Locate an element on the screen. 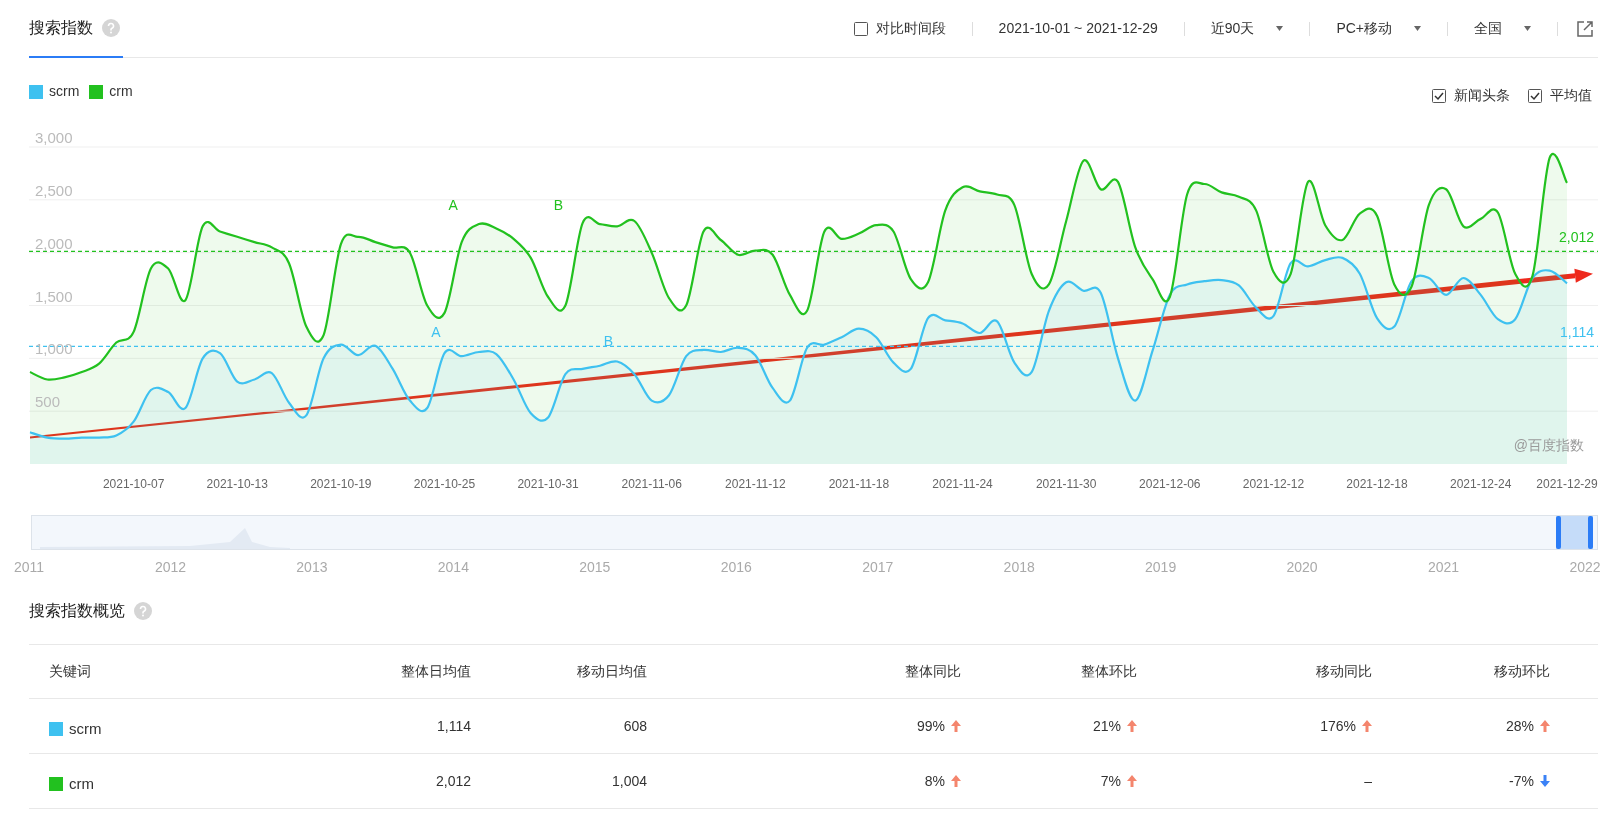 Image resolution: width=1624 pixels, height=817 pixels. dropdown: 全国 is located at coordinates (1502, 28).